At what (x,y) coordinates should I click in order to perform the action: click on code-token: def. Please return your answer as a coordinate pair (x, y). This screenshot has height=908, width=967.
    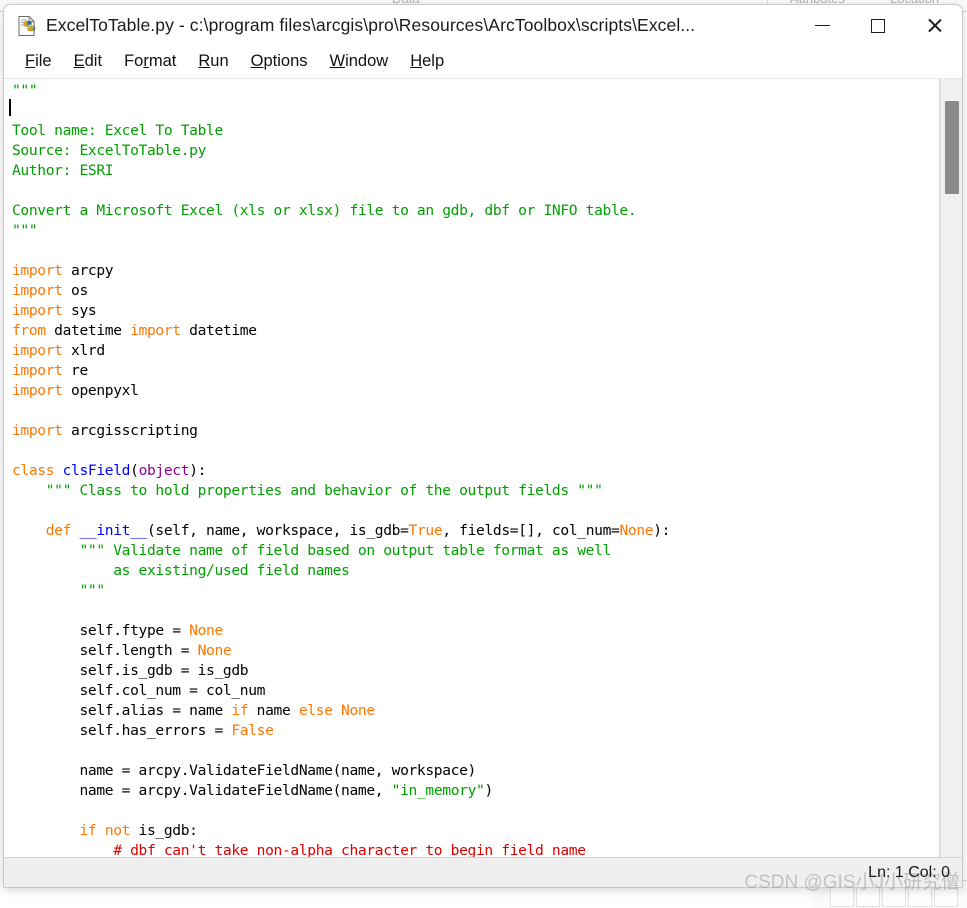
    Looking at the image, I should click on (58, 530).